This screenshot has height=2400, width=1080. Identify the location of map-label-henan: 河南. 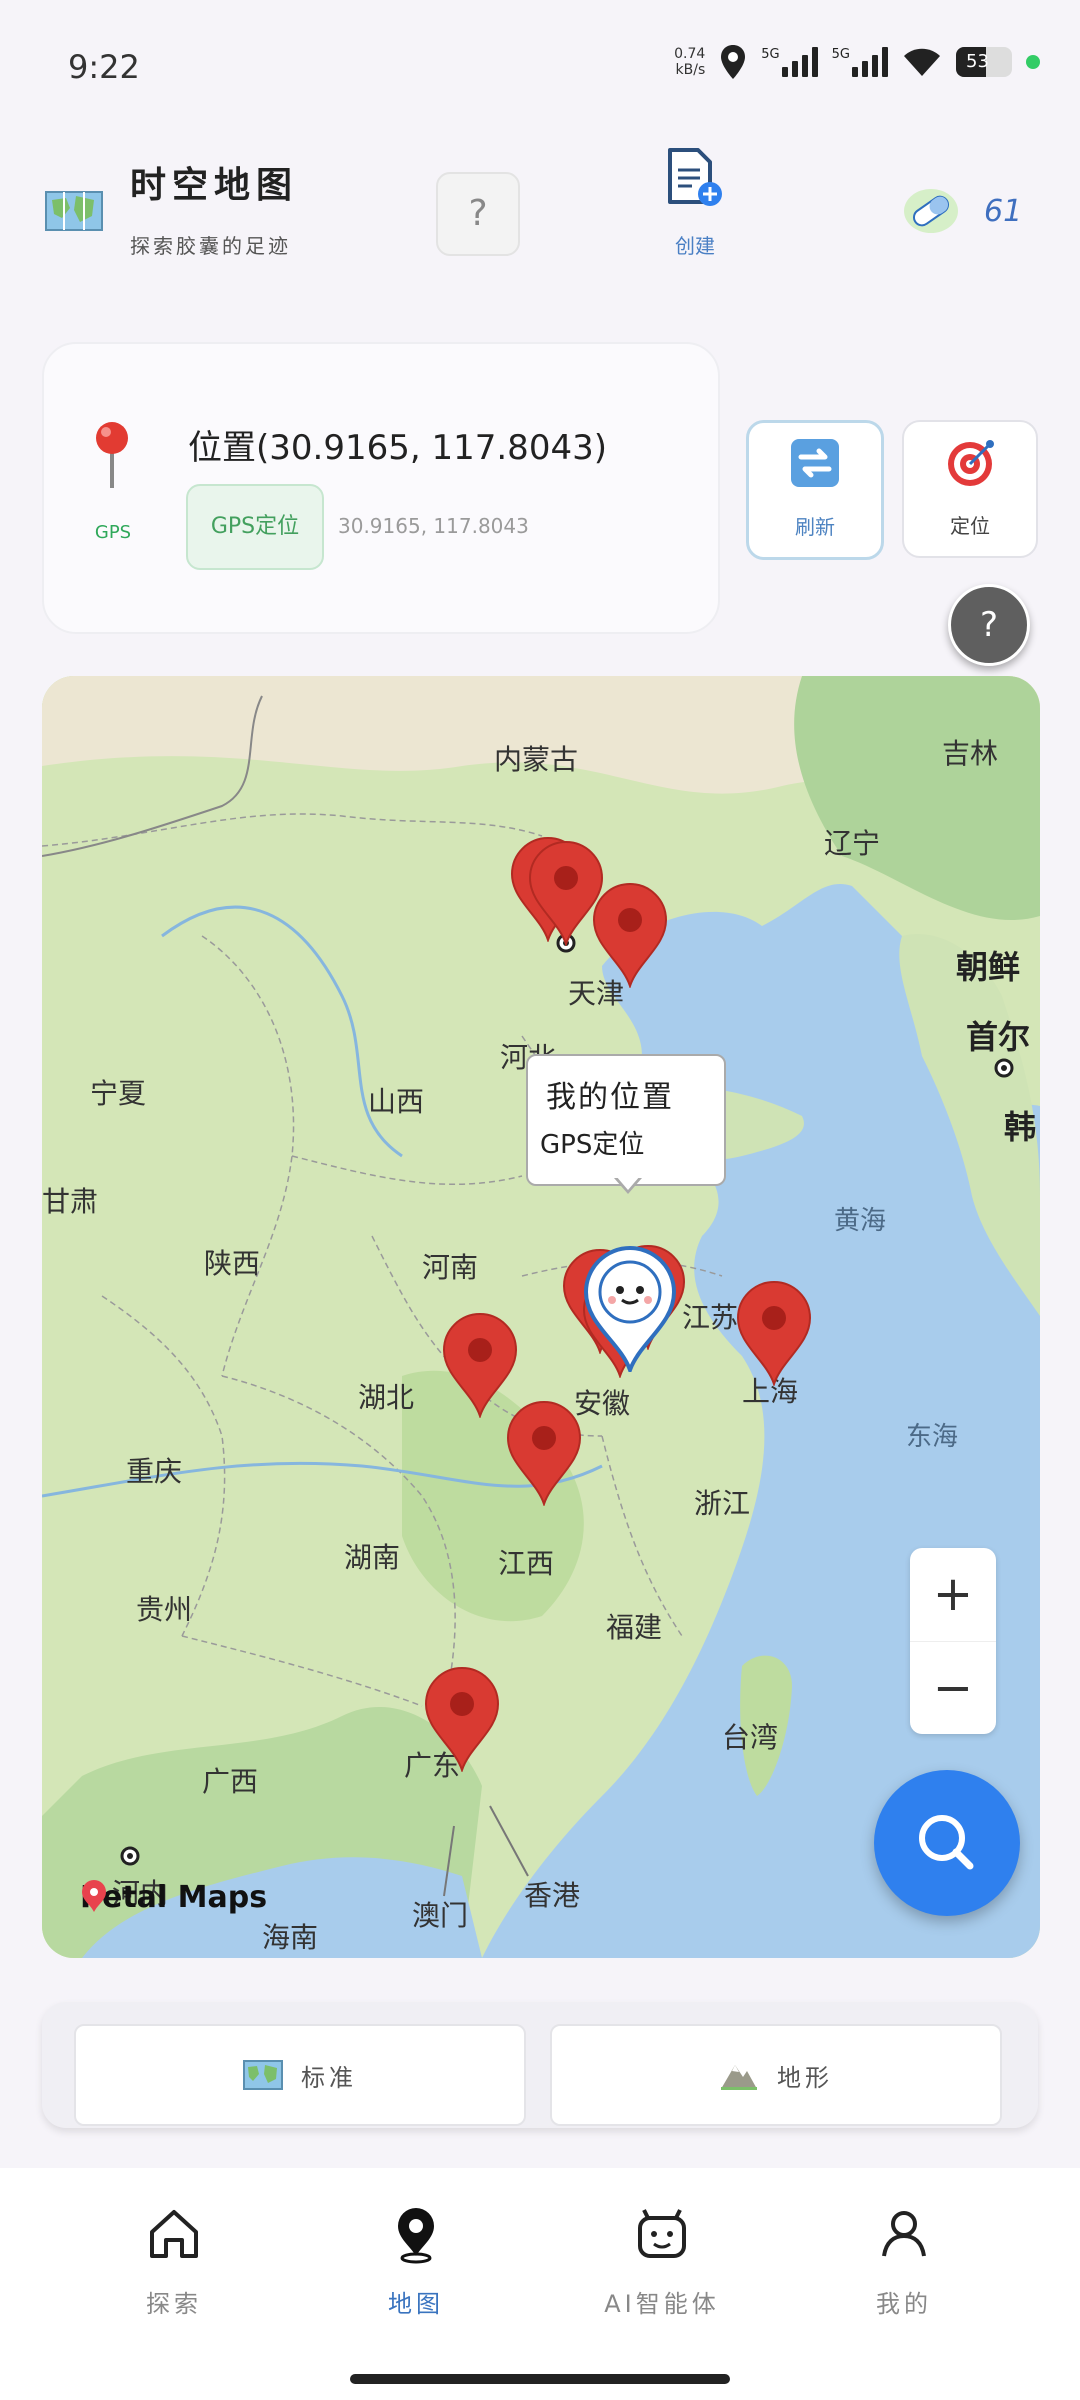
(450, 1267).